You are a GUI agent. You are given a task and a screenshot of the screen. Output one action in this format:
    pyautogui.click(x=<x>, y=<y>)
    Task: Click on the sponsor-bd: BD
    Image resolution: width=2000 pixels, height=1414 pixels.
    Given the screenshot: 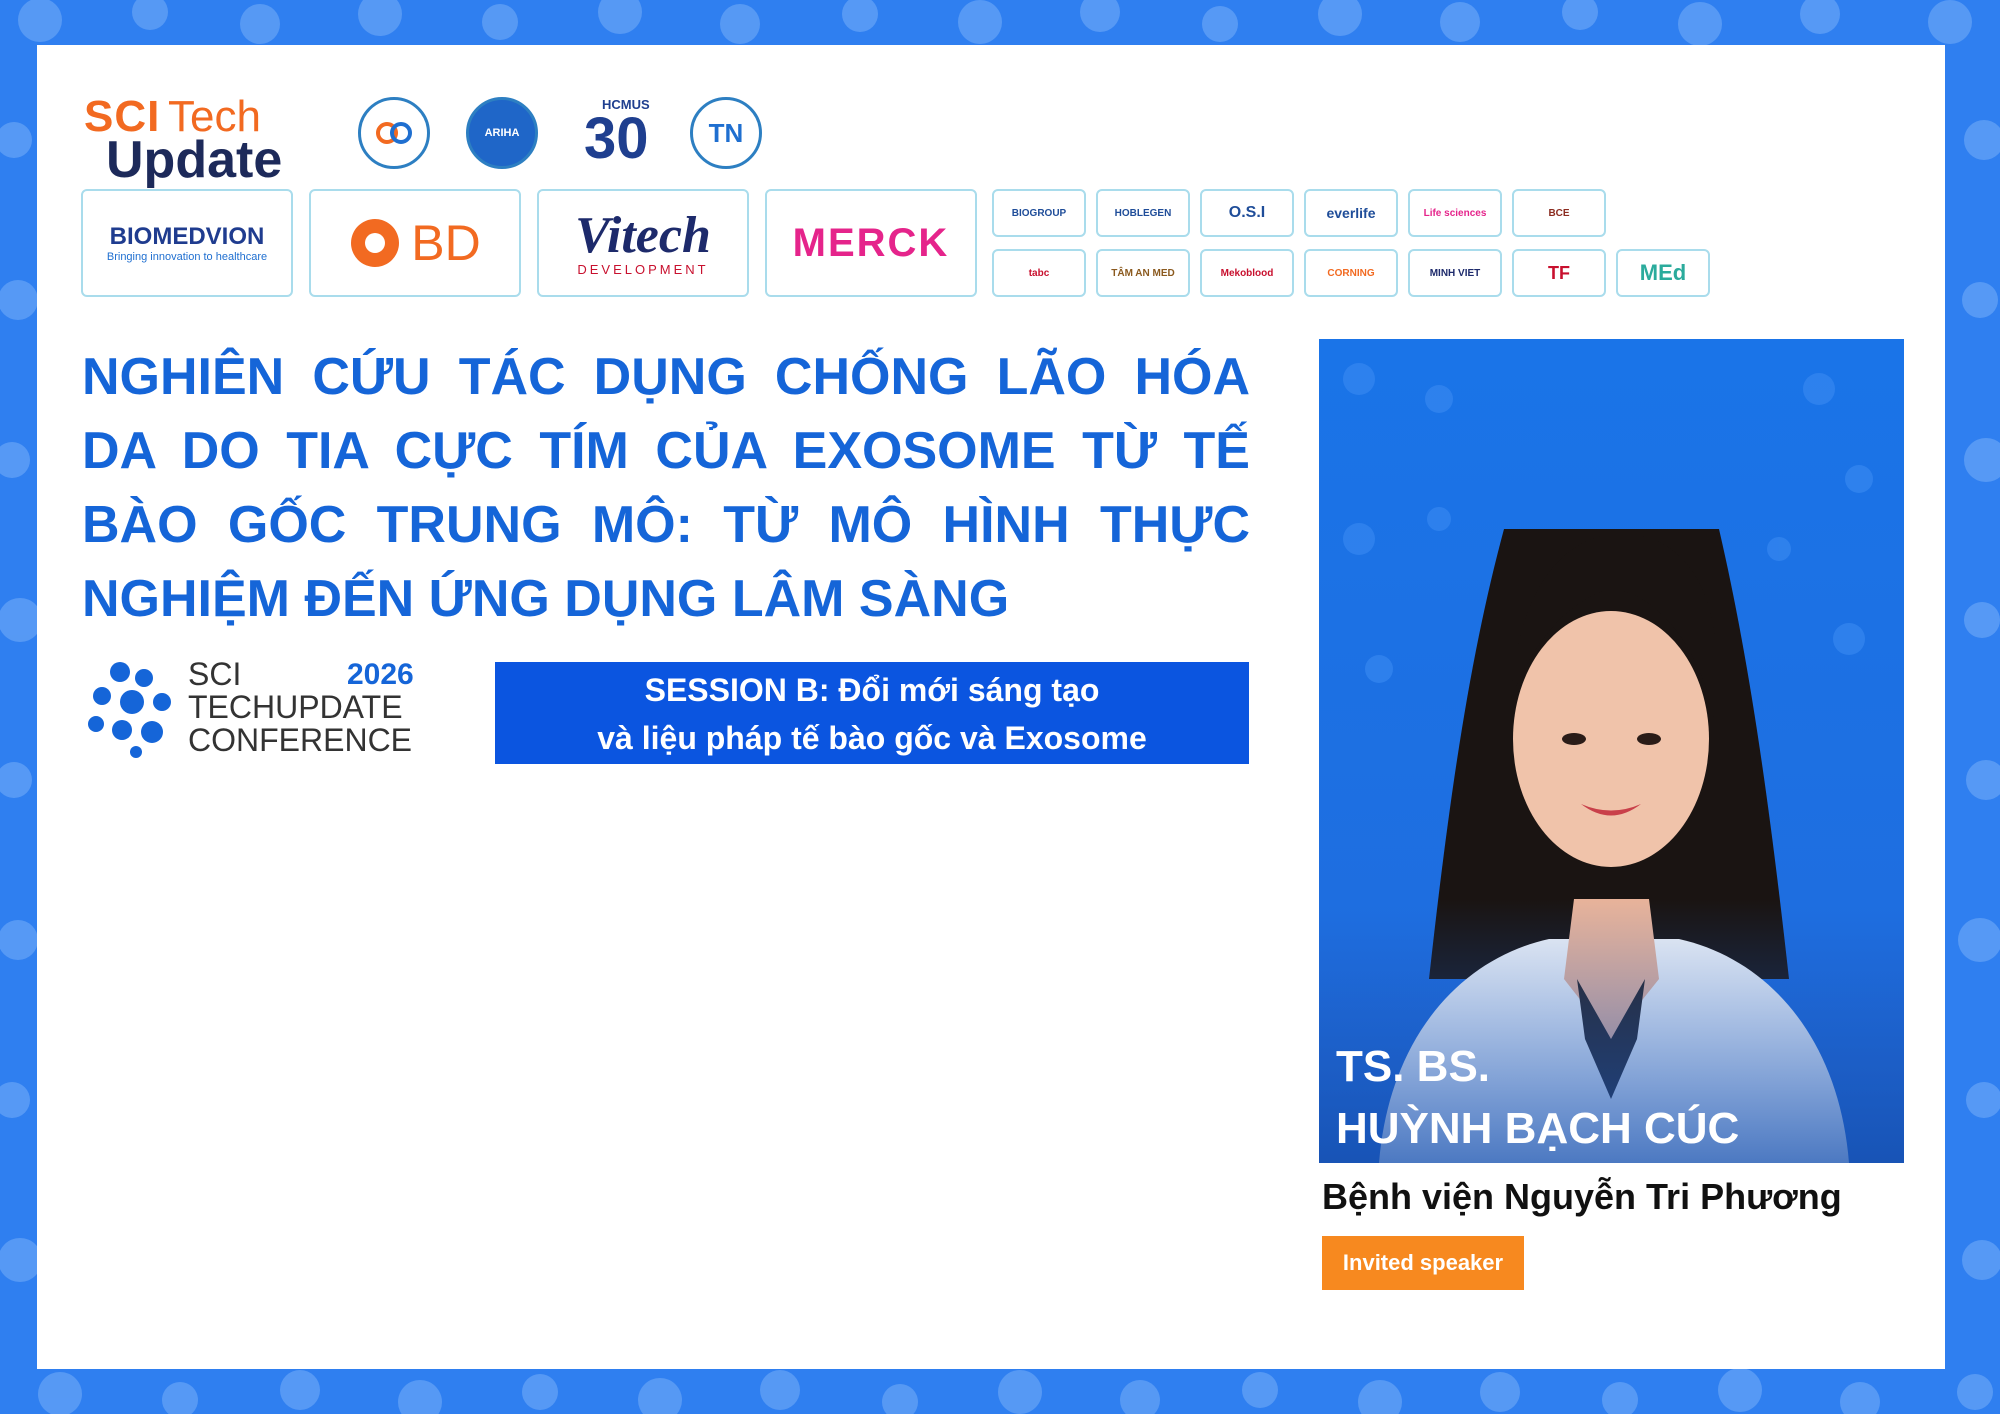 What is the action you would take?
    pyautogui.click(x=415, y=243)
    